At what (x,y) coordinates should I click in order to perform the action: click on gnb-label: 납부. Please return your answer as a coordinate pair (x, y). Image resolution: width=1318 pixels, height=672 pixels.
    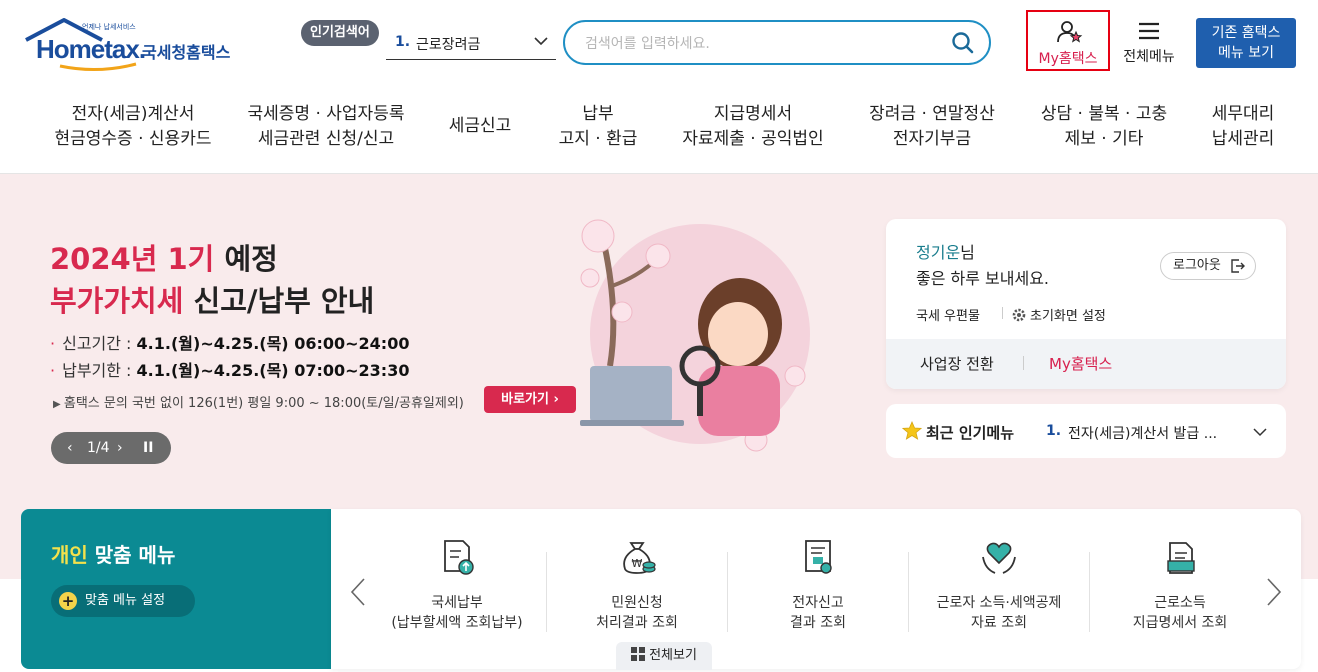
    Looking at the image, I should click on (598, 114).